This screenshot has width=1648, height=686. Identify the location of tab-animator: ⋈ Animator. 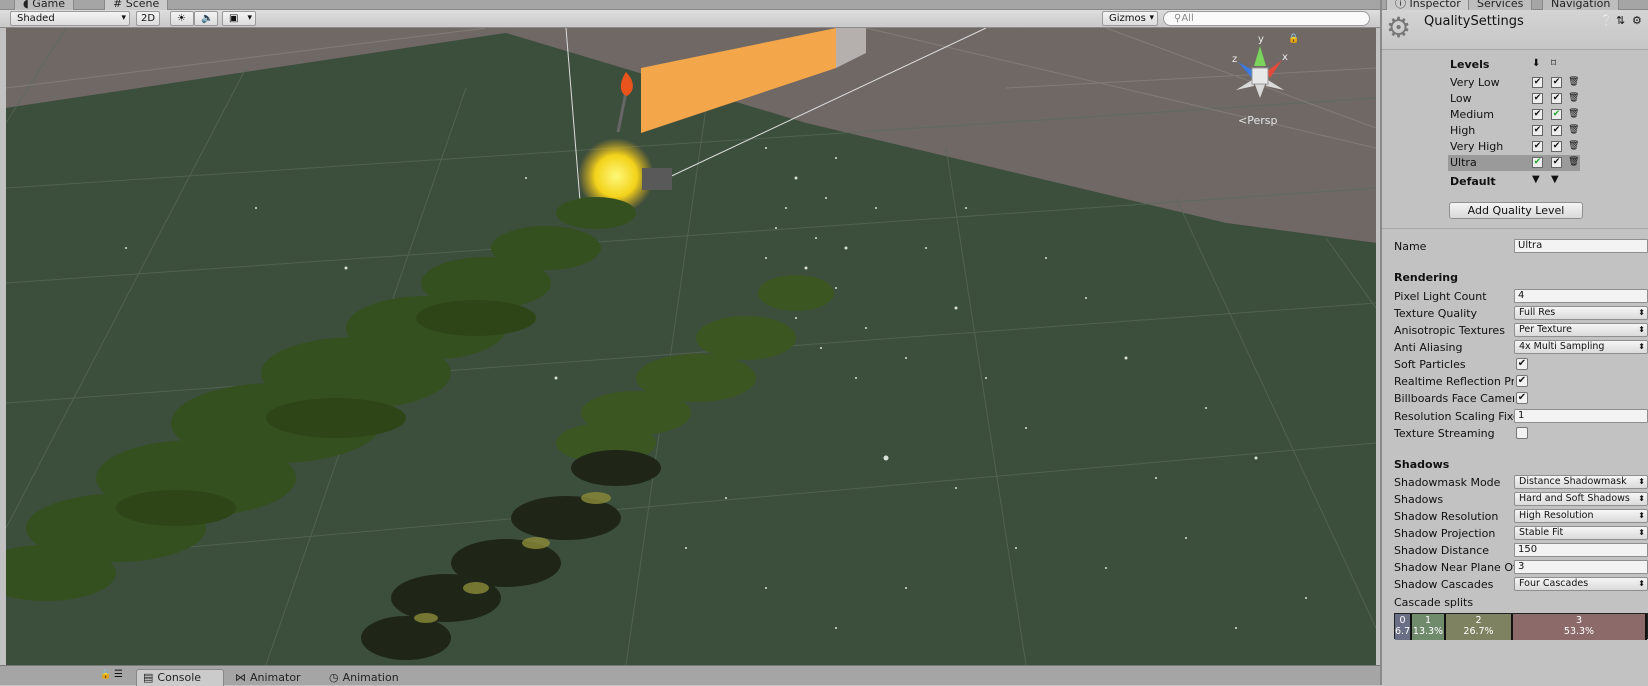
(269, 677).